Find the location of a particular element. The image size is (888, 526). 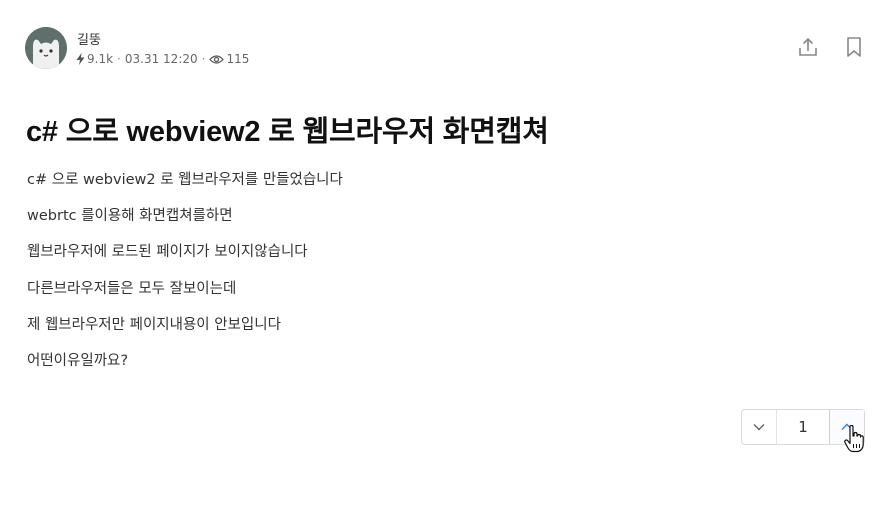

upvote-button is located at coordinates (846, 427).